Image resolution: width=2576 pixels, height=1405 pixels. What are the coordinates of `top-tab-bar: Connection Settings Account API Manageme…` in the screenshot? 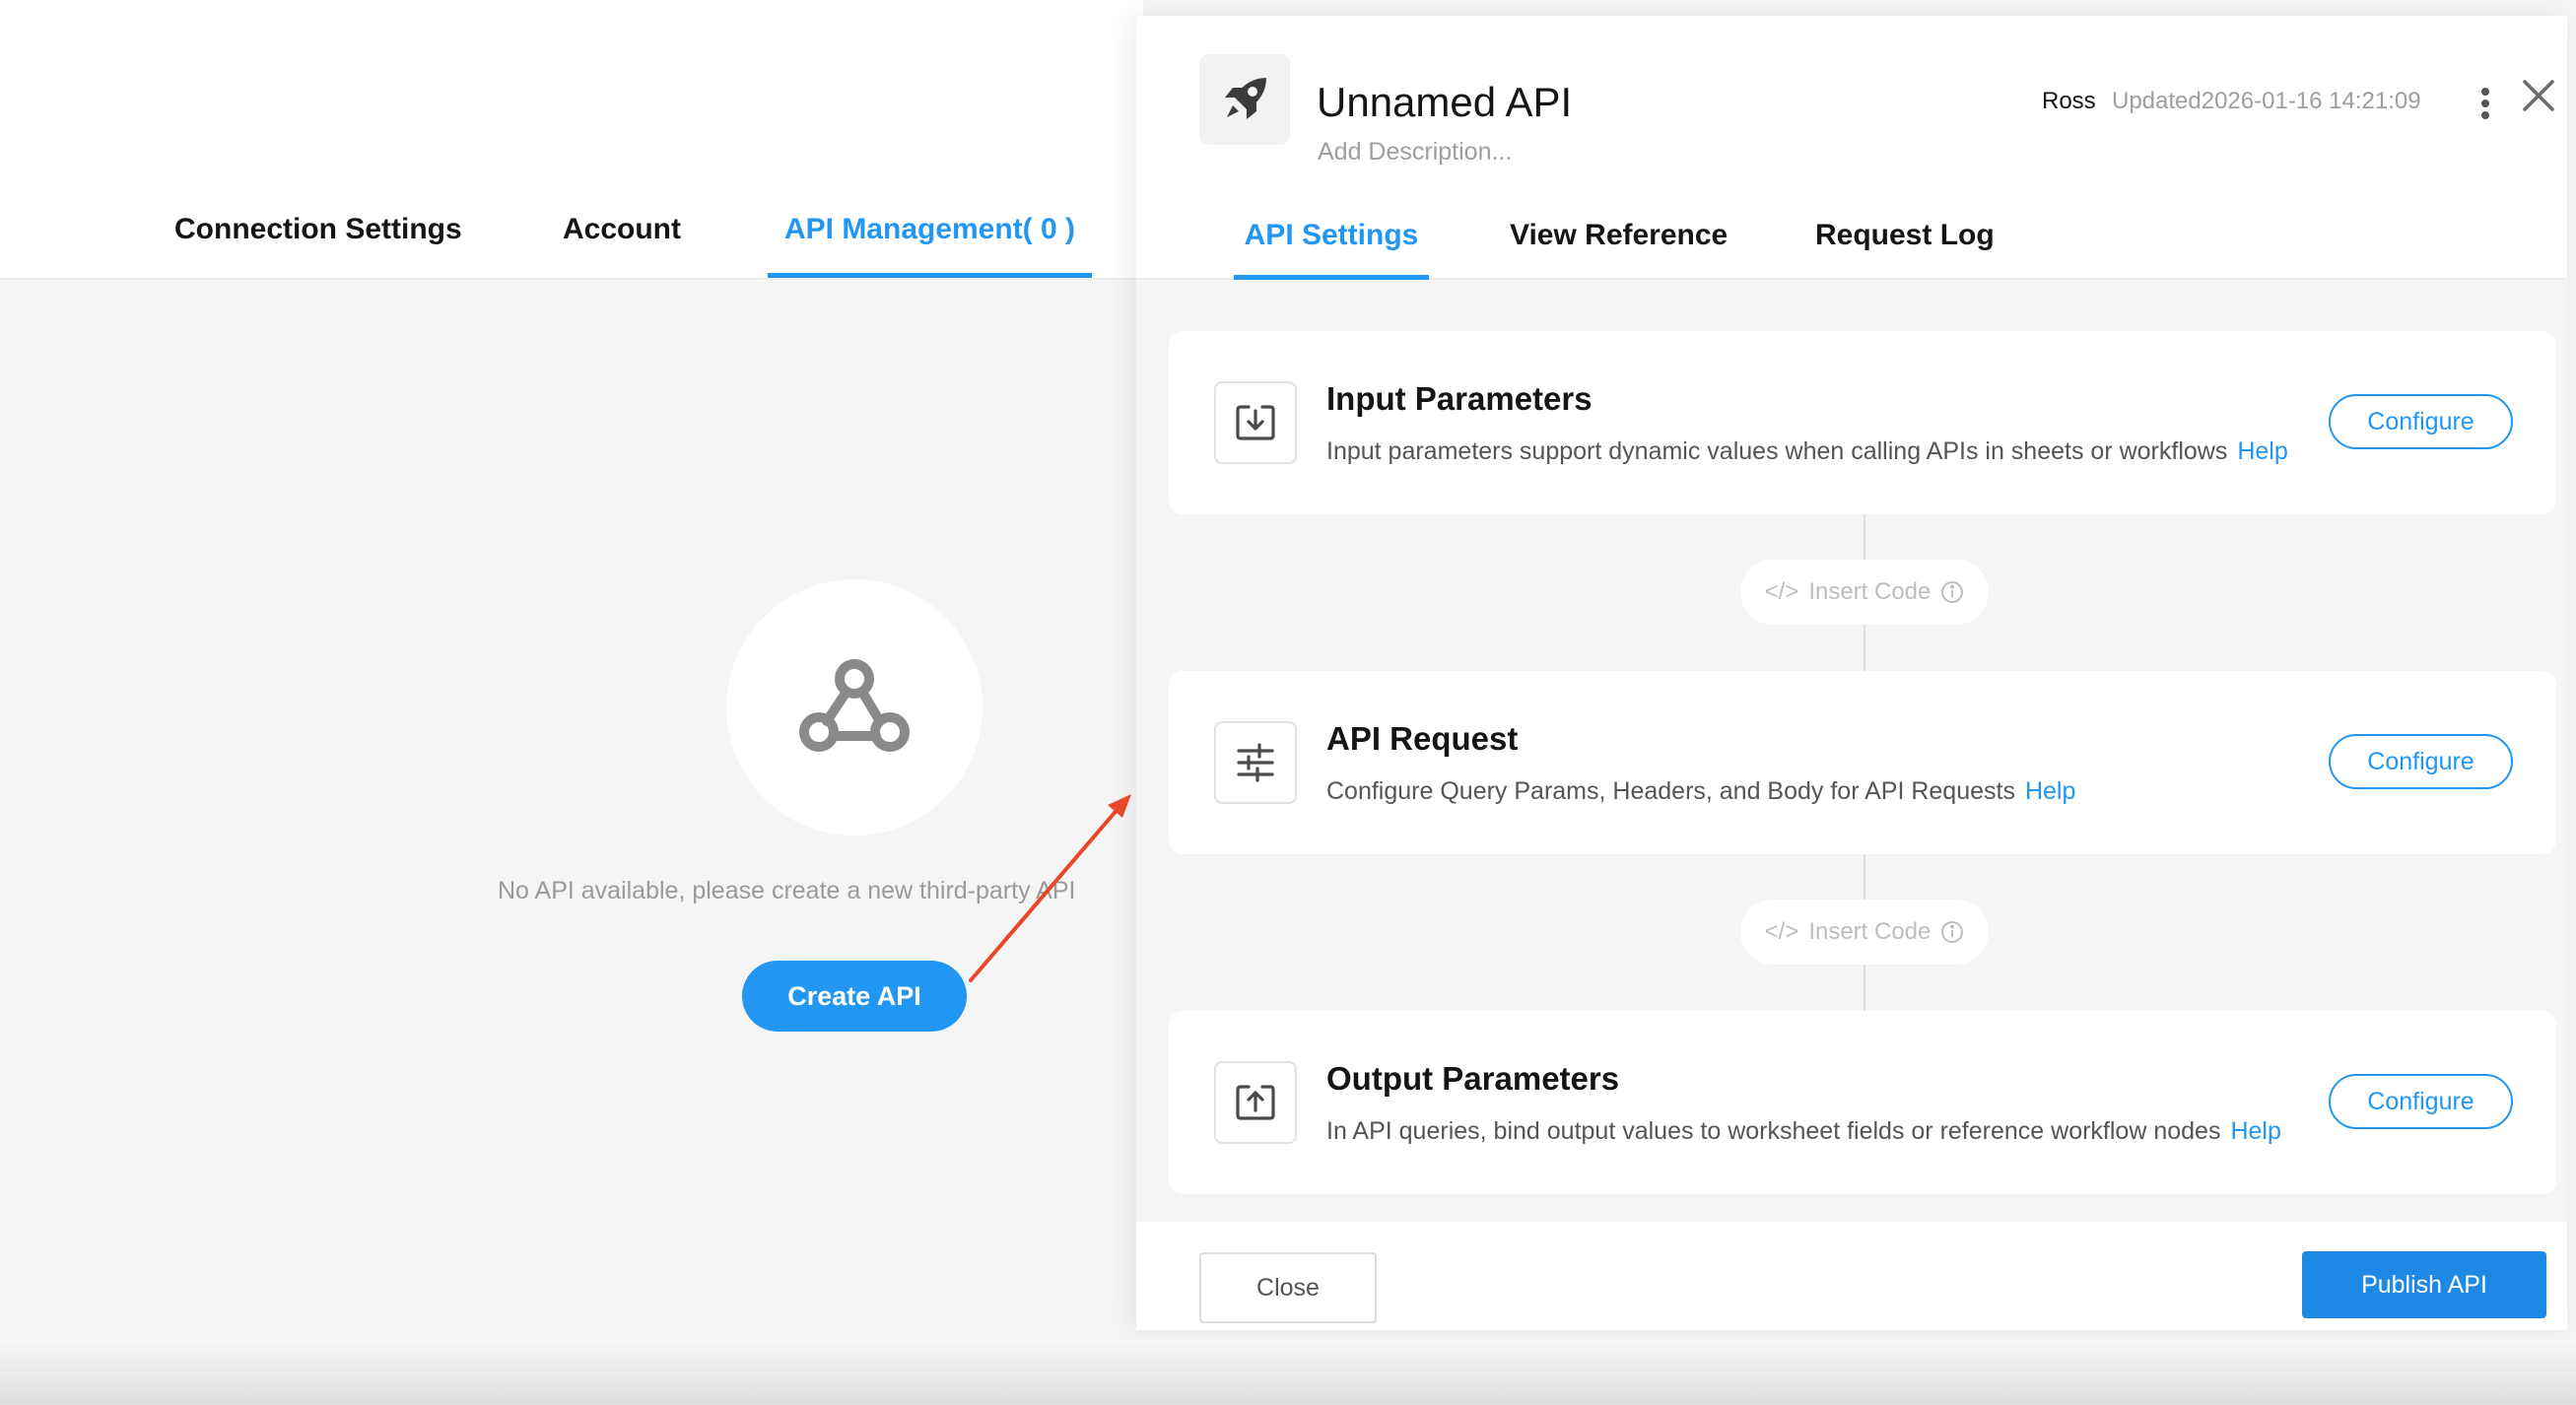 It's located at (571, 140).